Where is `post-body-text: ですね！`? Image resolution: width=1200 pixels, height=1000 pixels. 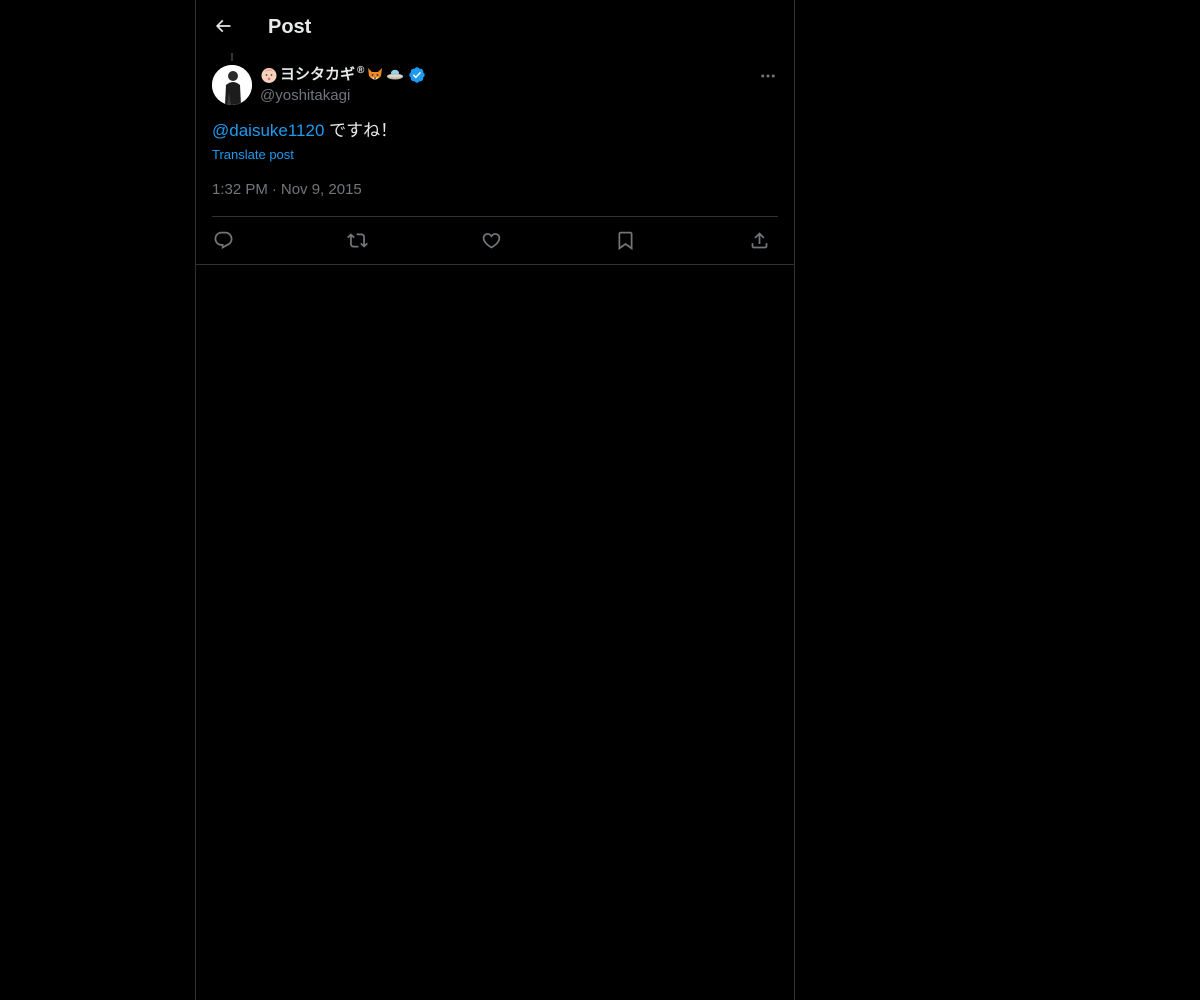
post-body-text: ですね！ is located at coordinates (361, 130).